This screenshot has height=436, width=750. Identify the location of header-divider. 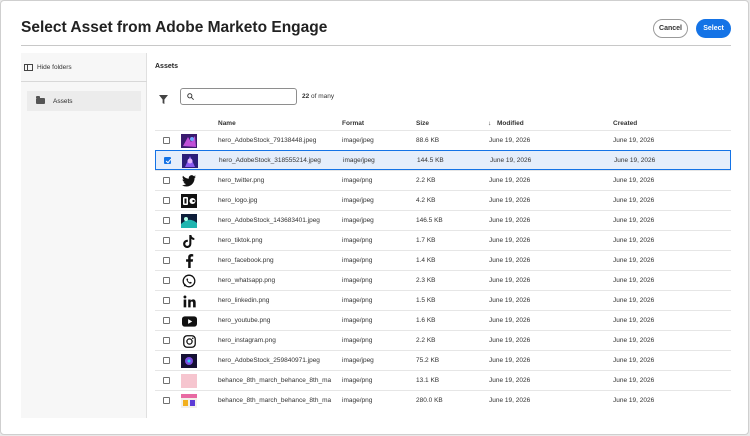
(376, 45).